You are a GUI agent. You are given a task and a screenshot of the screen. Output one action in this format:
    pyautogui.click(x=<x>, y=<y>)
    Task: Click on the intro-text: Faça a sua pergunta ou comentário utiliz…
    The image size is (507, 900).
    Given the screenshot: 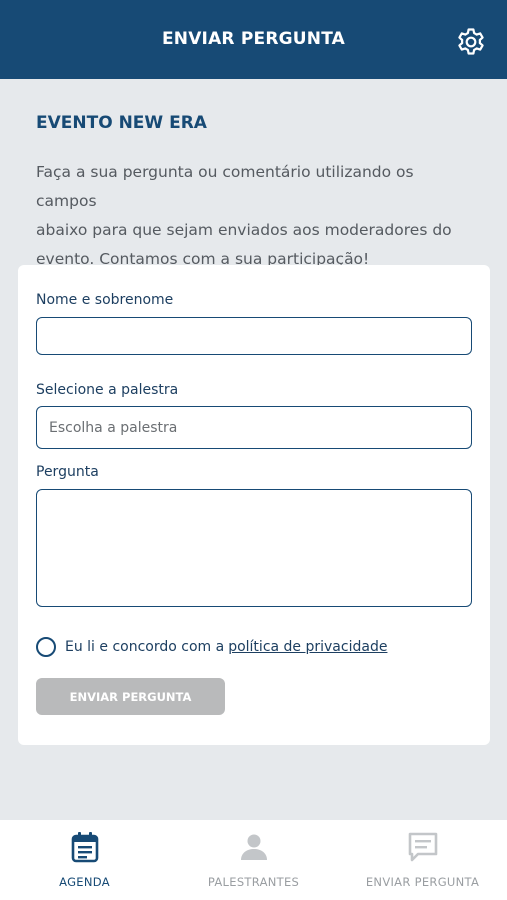 What is the action you would take?
    pyautogui.click(x=256, y=216)
    